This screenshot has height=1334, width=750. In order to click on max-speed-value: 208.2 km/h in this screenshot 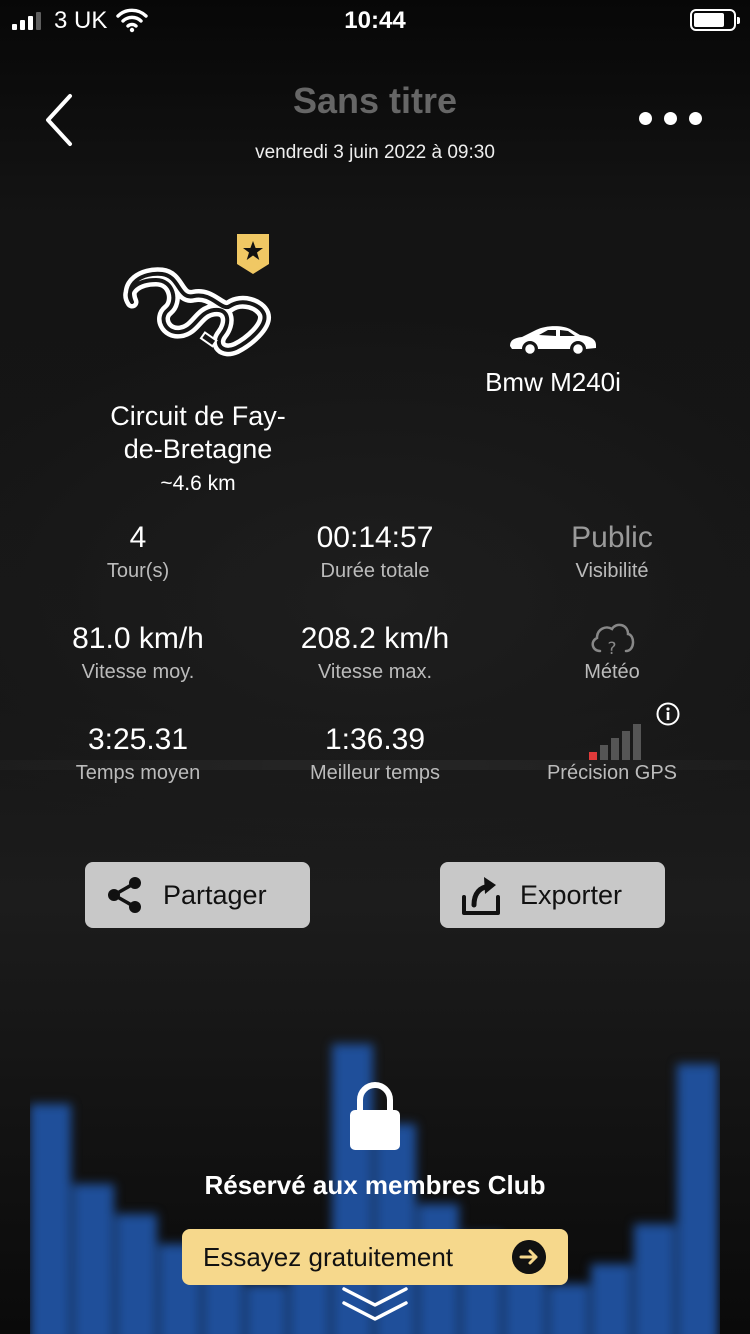, I will do `click(375, 638)`.